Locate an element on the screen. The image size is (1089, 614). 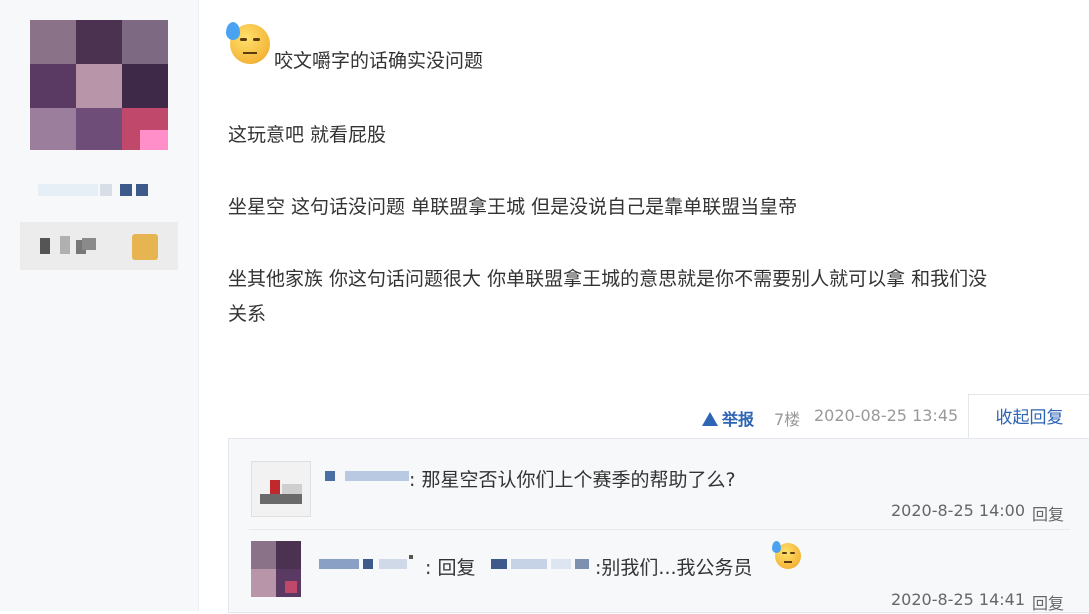
report-label: 举报 is located at coordinates (738, 419).